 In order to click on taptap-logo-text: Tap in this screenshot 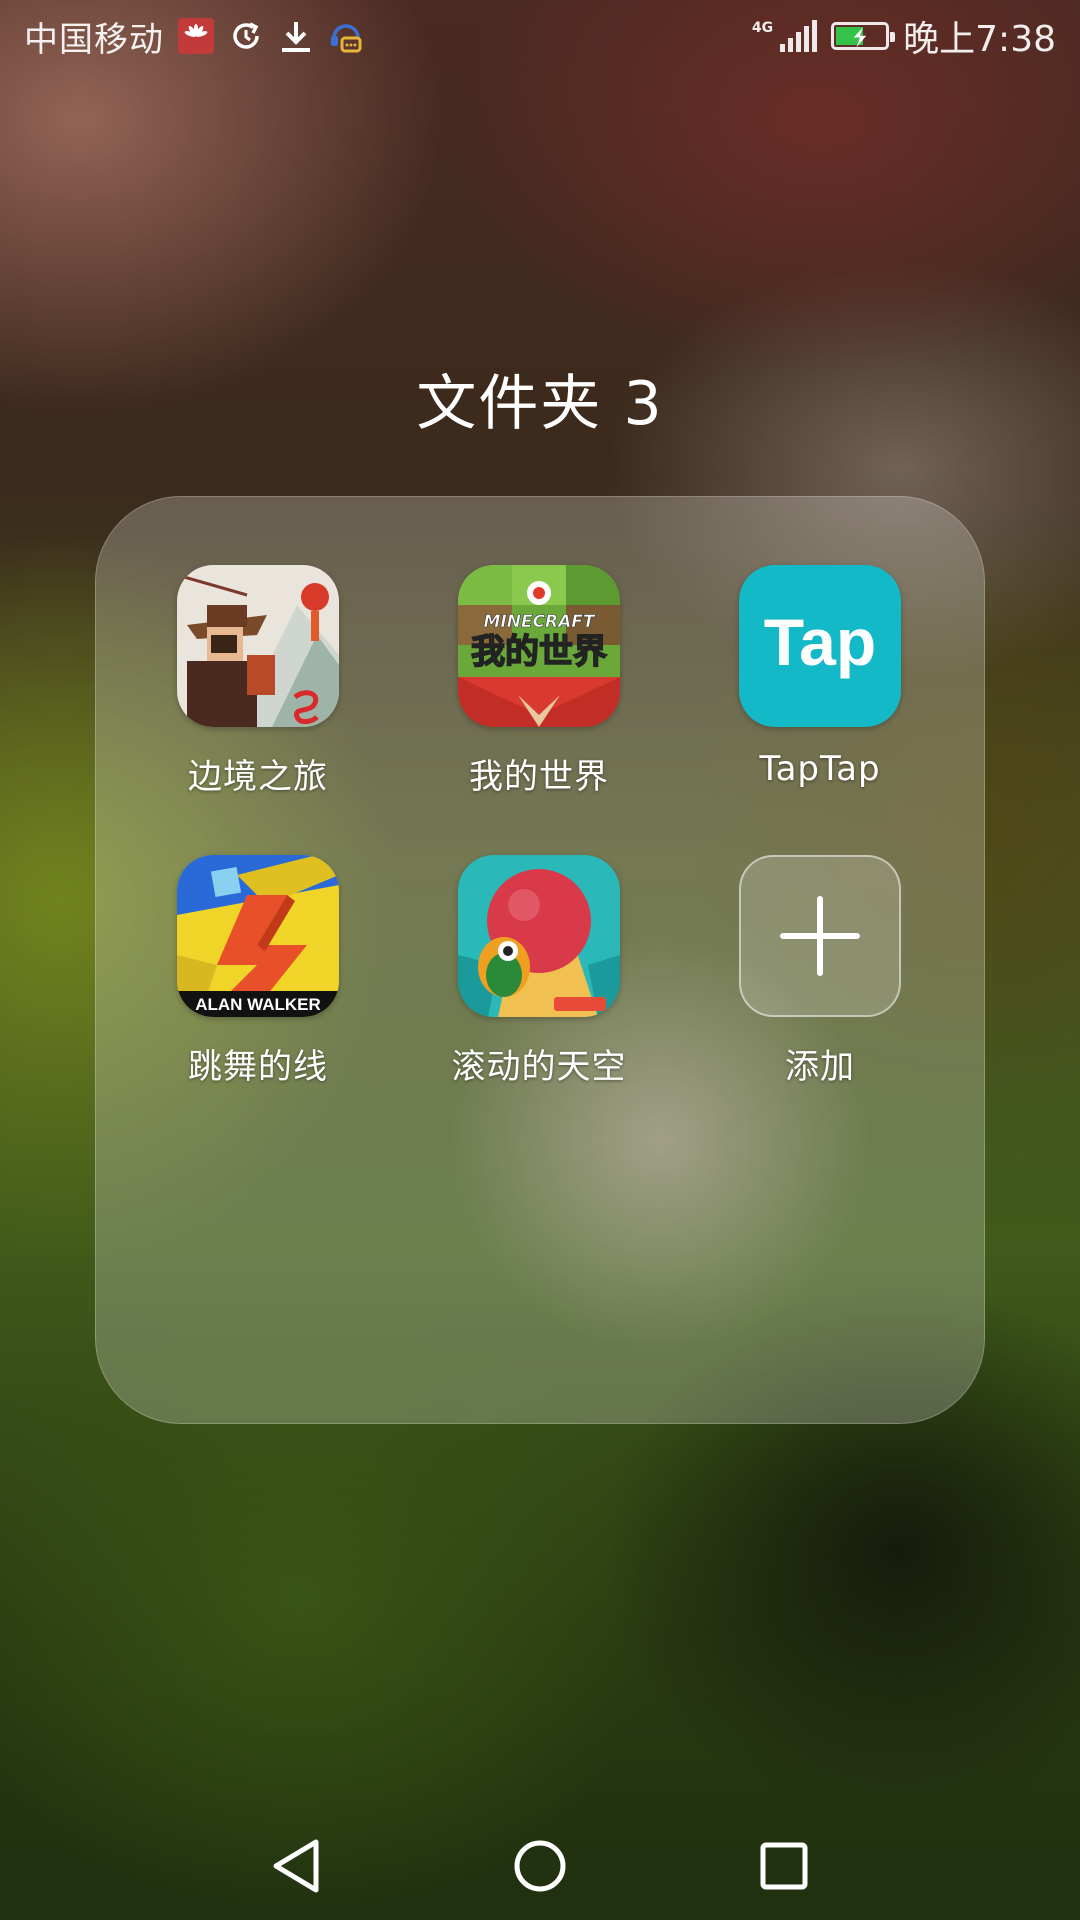, I will do `click(820, 642)`.